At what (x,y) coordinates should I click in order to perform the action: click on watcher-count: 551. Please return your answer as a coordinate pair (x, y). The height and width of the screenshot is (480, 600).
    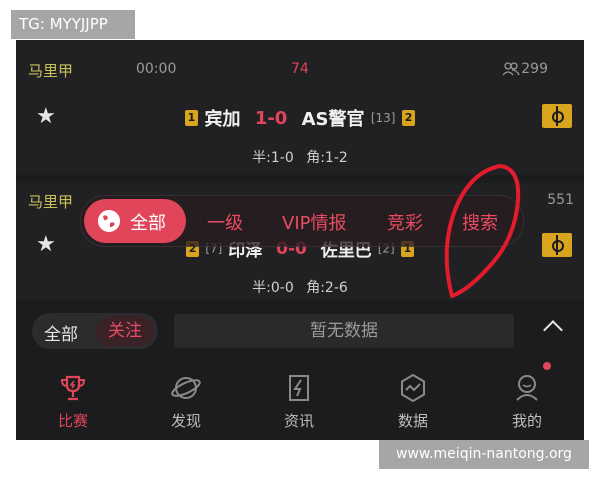
    Looking at the image, I should click on (560, 200).